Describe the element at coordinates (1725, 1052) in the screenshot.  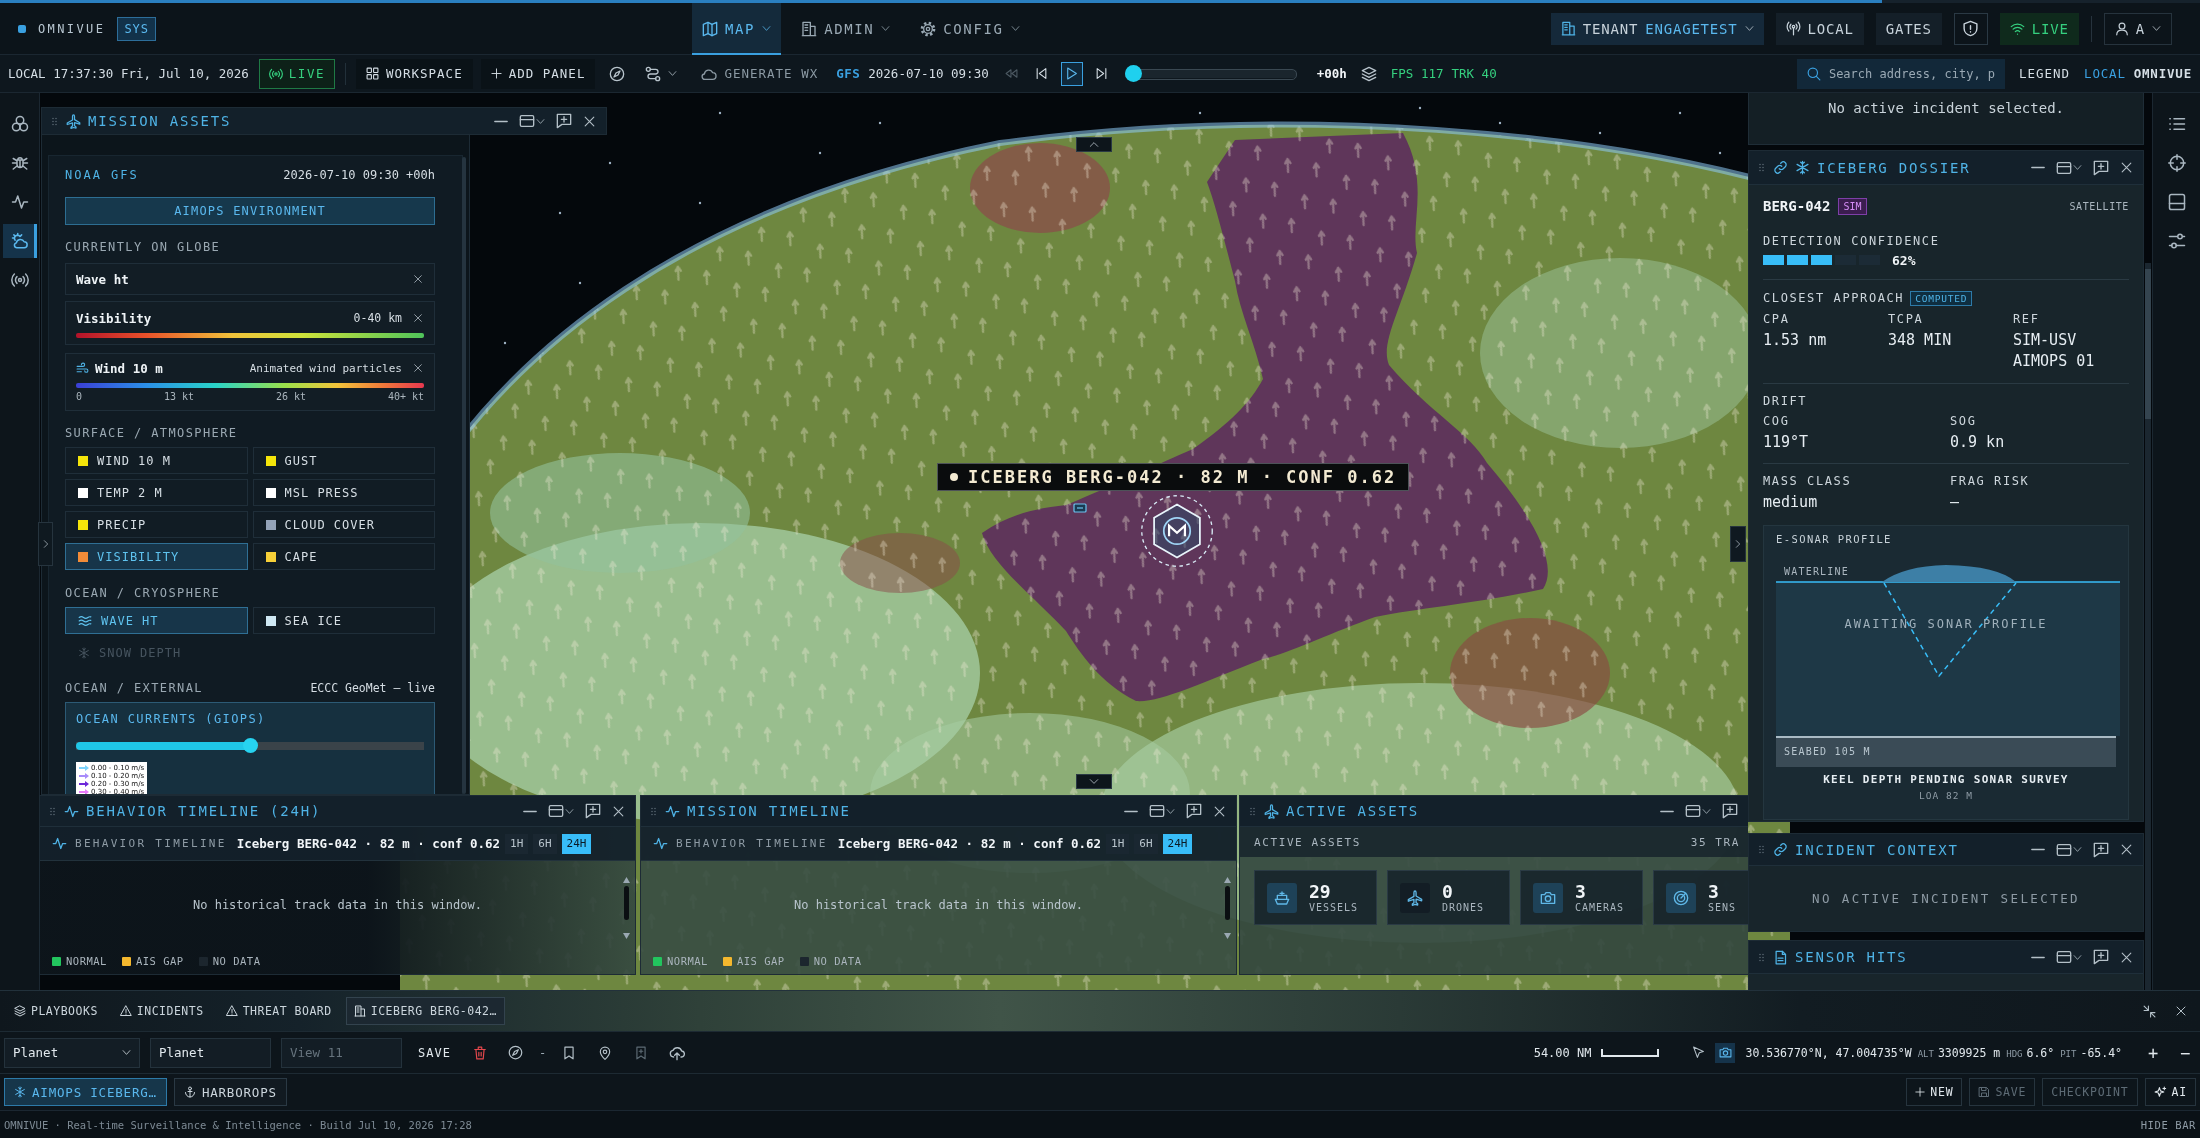
I see `camera-button` at that location.